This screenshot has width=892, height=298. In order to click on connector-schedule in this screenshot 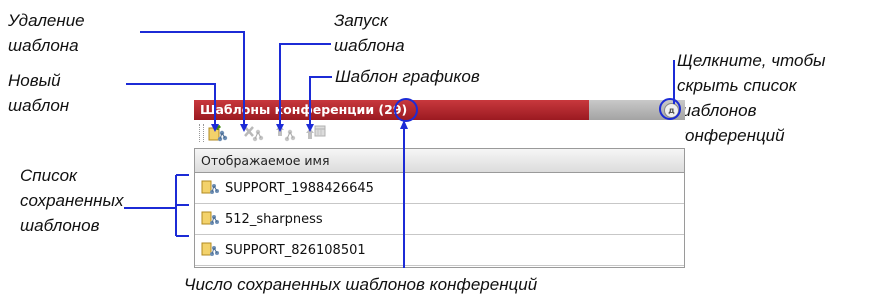, I will do `click(320, 102)`.